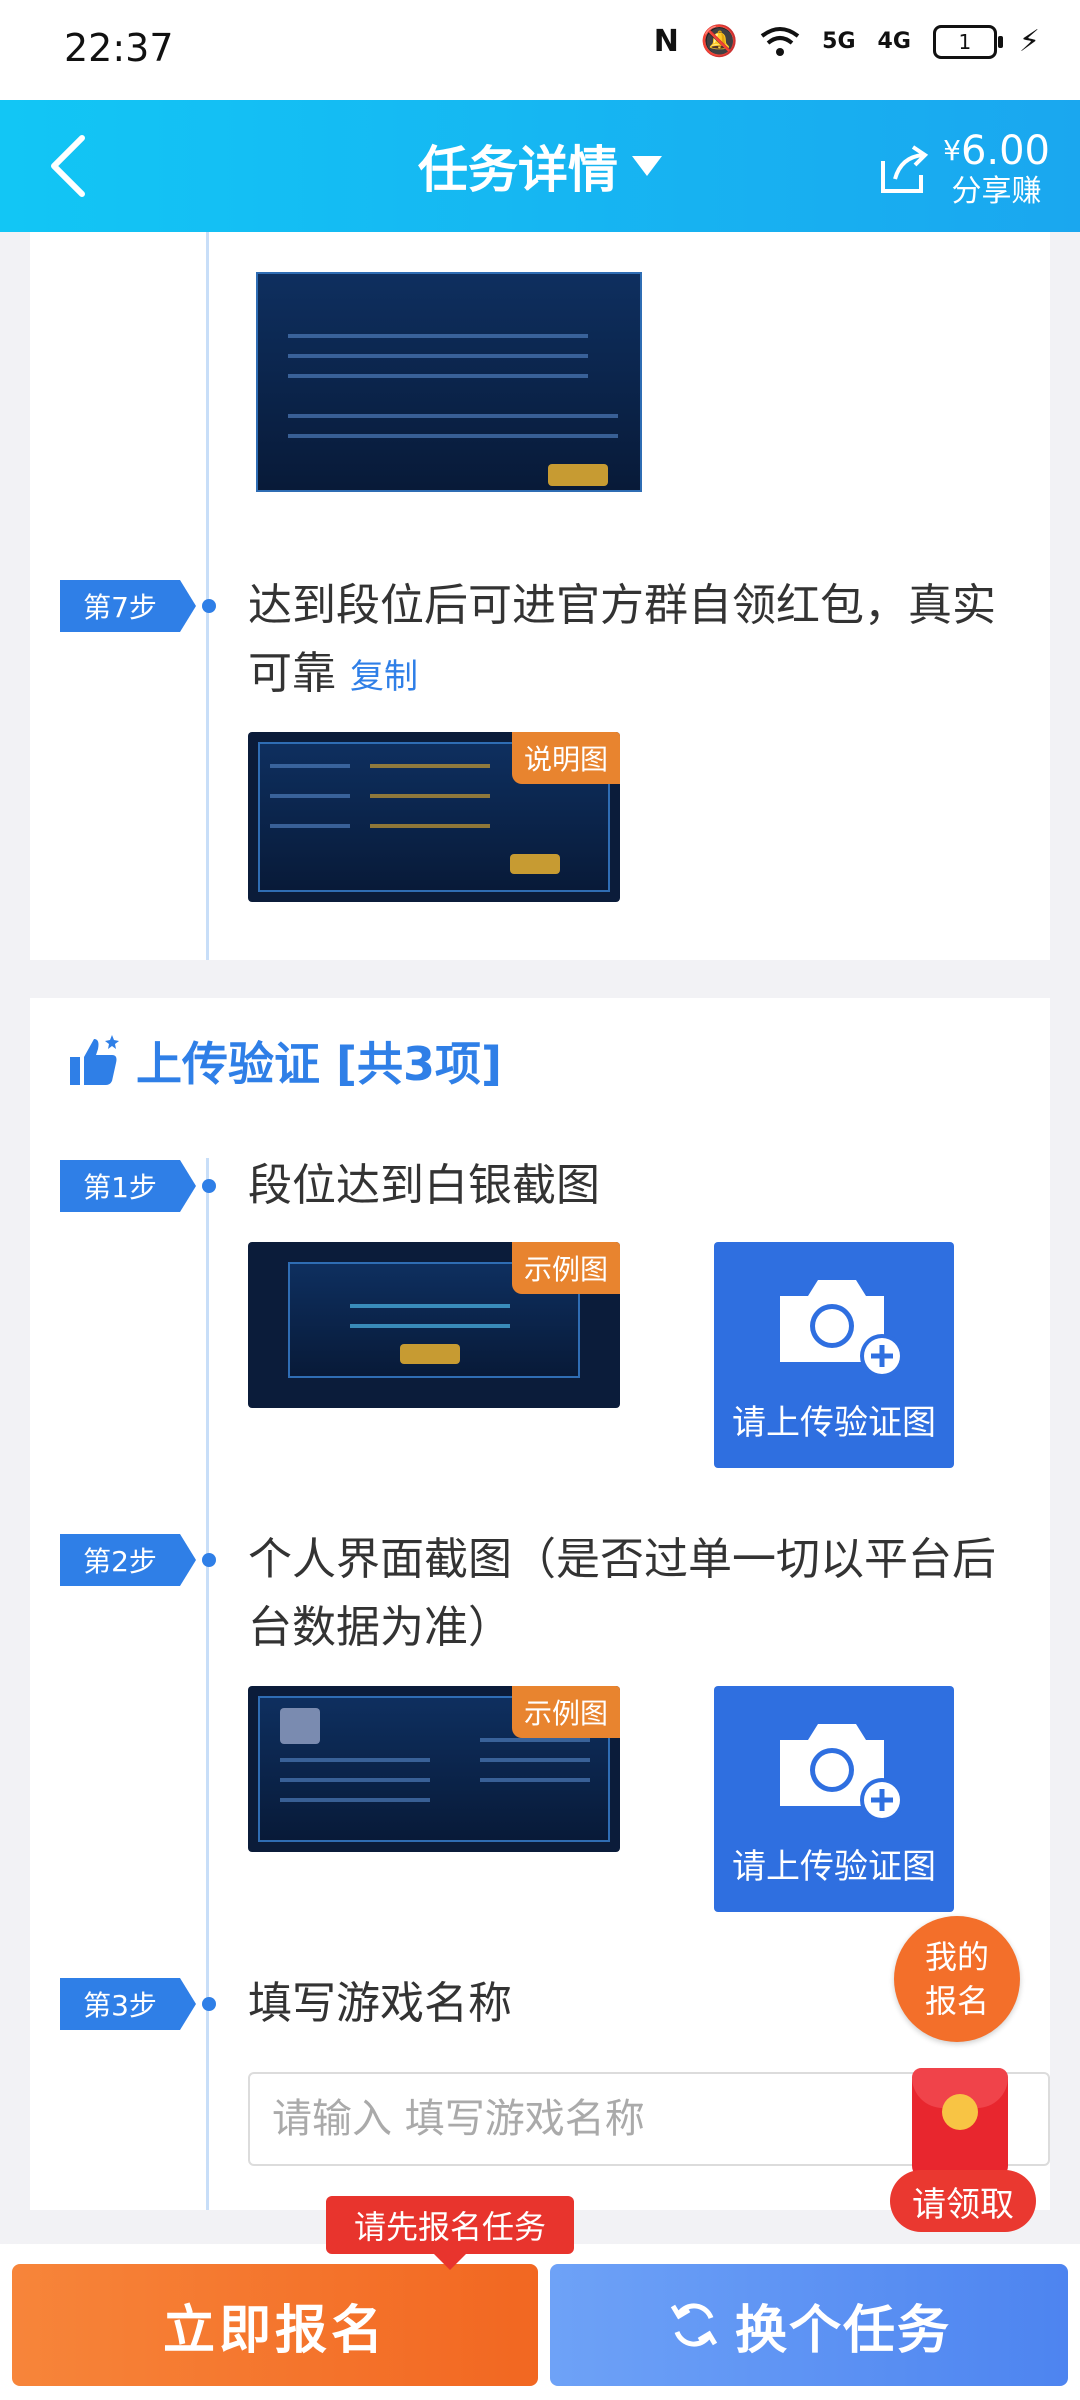 The image size is (1080, 2400). What do you see at coordinates (128, 1186) in the screenshot?
I see `upload-step1-tag: 第1步` at bounding box center [128, 1186].